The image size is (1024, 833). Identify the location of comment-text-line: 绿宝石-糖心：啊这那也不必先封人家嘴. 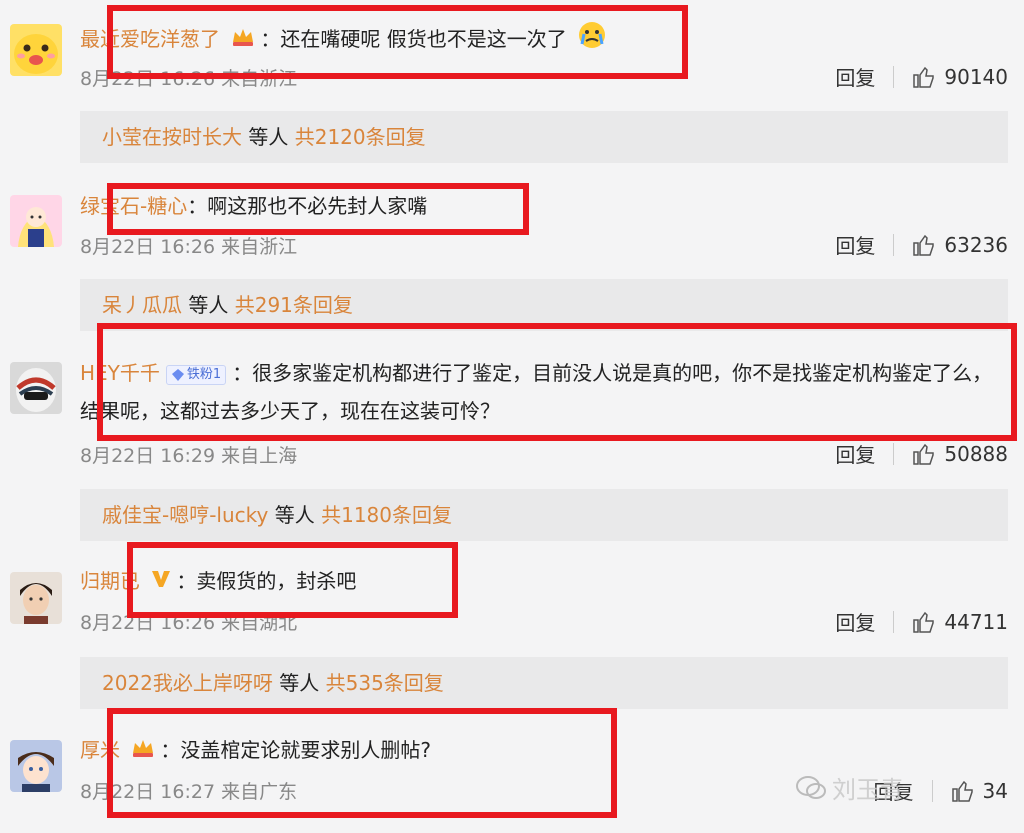
(544, 206).